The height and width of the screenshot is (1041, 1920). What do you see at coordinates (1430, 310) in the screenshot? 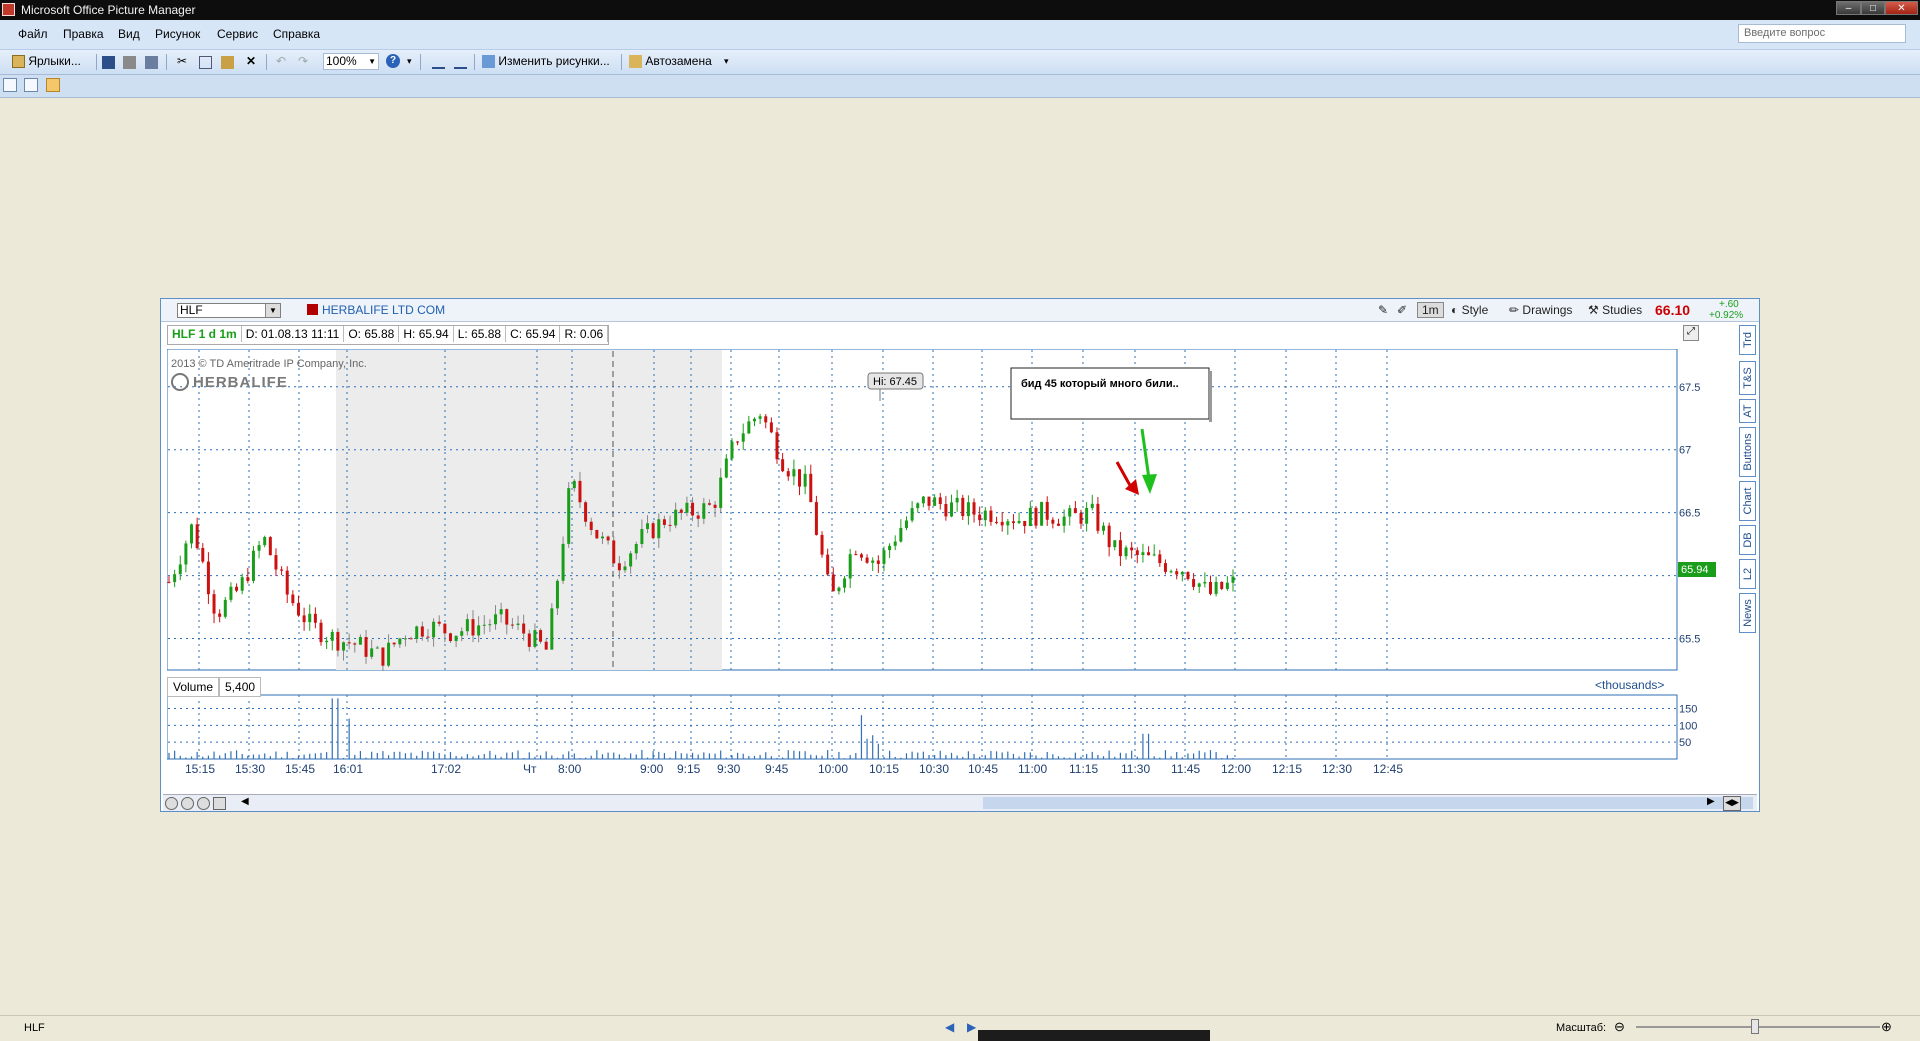
I see `interval-button: 1m` at bounding box center [1430, 310].